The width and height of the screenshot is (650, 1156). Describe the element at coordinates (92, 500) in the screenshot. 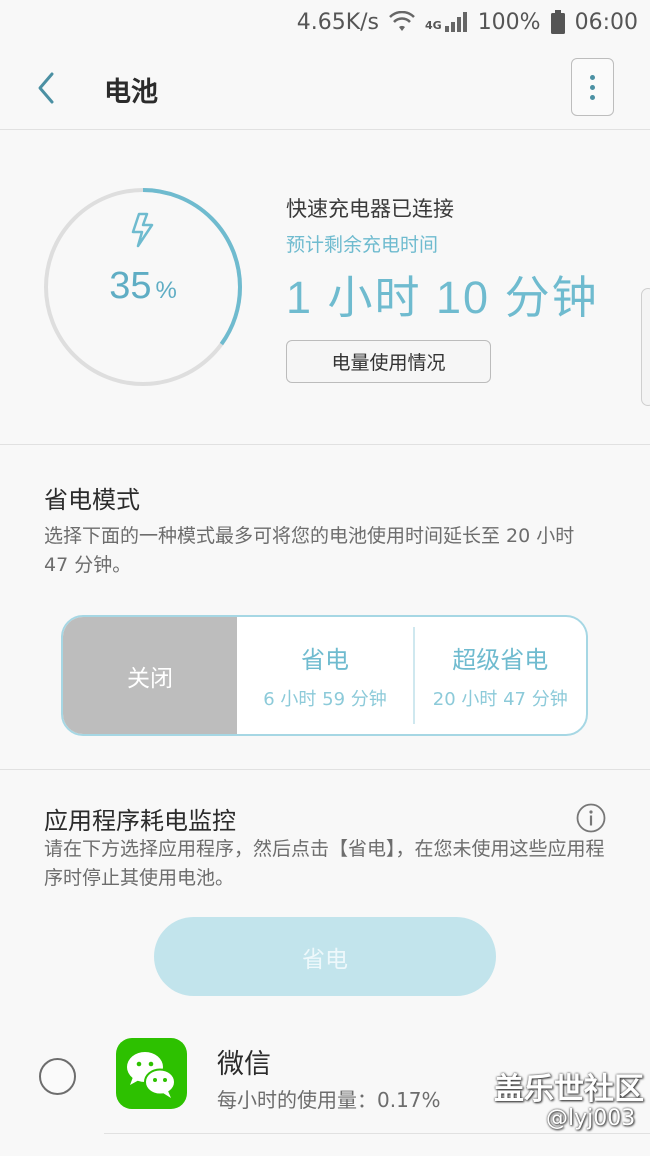

I see `power-saving-title: 省电模式` at that location.